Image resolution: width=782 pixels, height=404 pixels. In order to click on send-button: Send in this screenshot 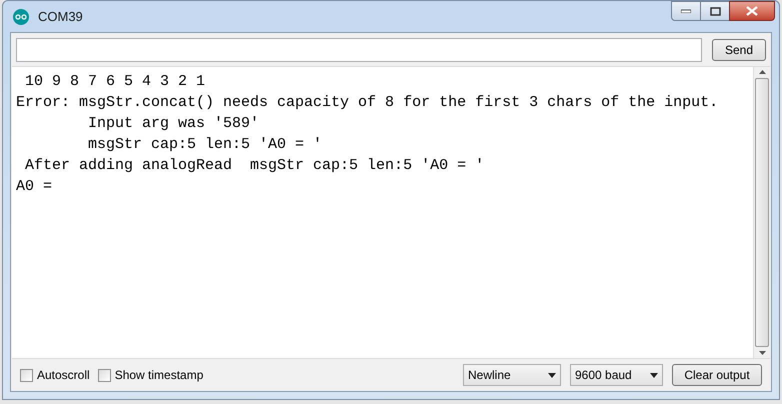, I will do `click(739, 50)`.